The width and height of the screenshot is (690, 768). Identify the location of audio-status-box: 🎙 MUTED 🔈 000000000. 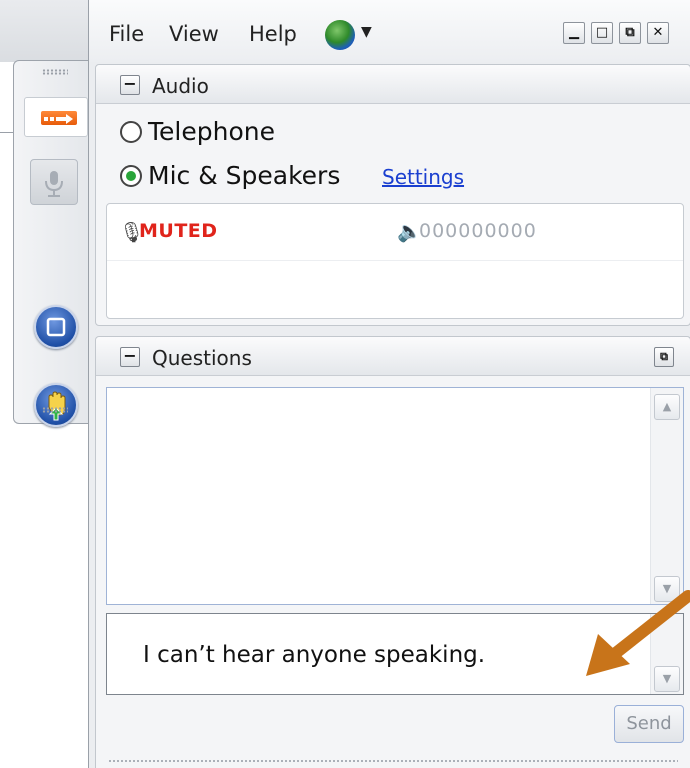
(395, 261).